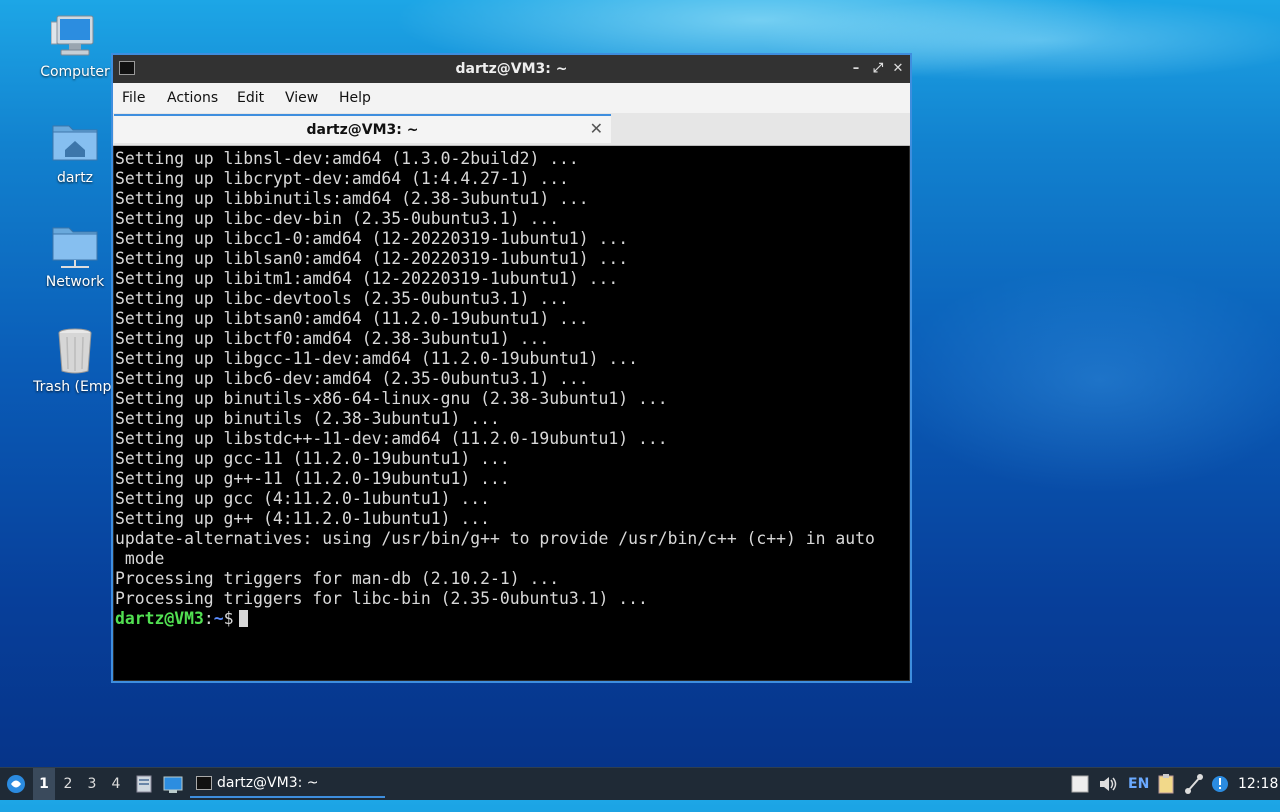 The image size is (1280, 812). What do you see at coordinates (1166, 784) in the screenshot?
I see `clipboard-icon` at bounding box center [1166, 784].